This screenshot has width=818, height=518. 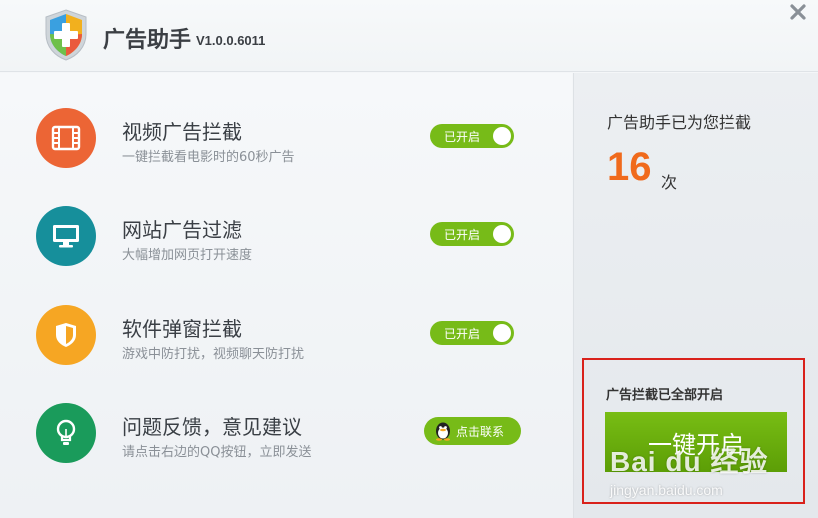 What do you see at coordinates (66, 138) in the screenshot?
I see `film-icon` at bounding box center [66, 138].